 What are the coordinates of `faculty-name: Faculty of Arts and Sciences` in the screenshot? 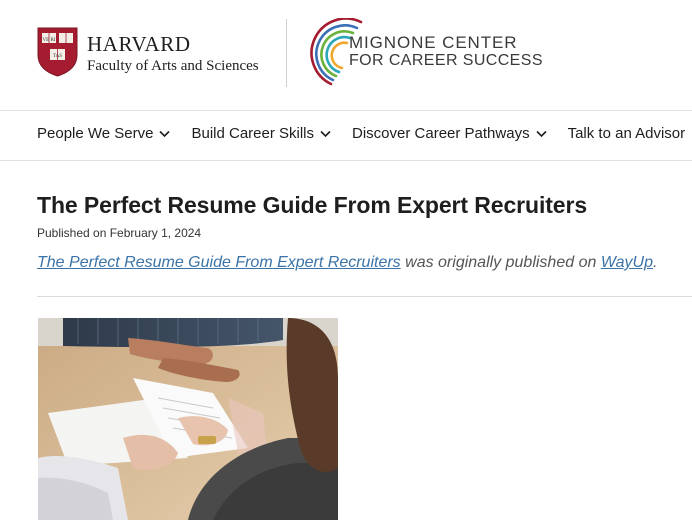 It's located at (173, 66).